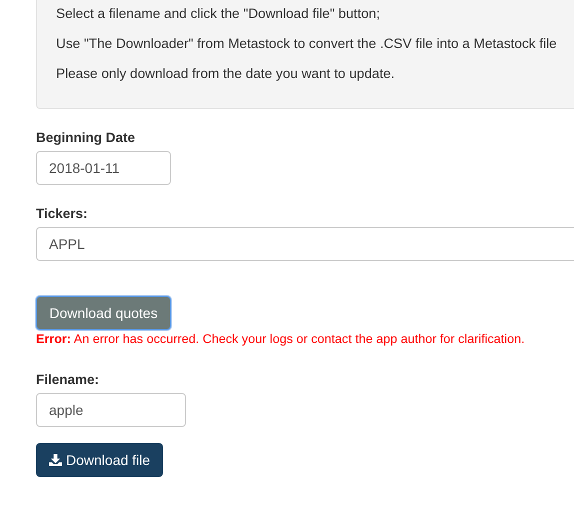  What do you see at coordinates (62, 213) in the screenshot?
I see `field-label: Tickers:` at bounding box center [62, 213].